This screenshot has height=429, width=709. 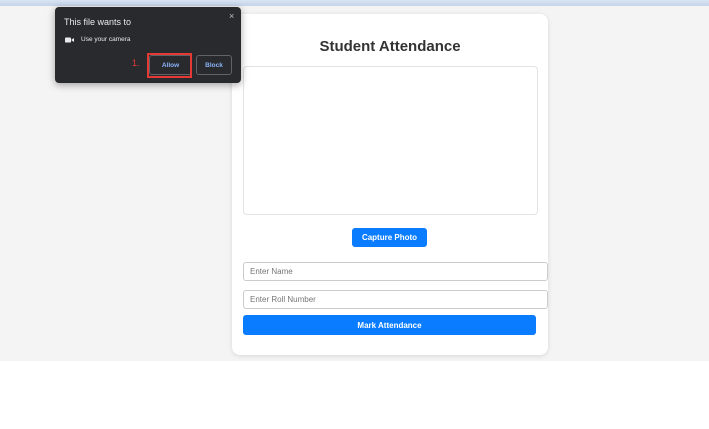 I want to click on capture-photo-button: Capture Photo, so click(x=389, y=237).